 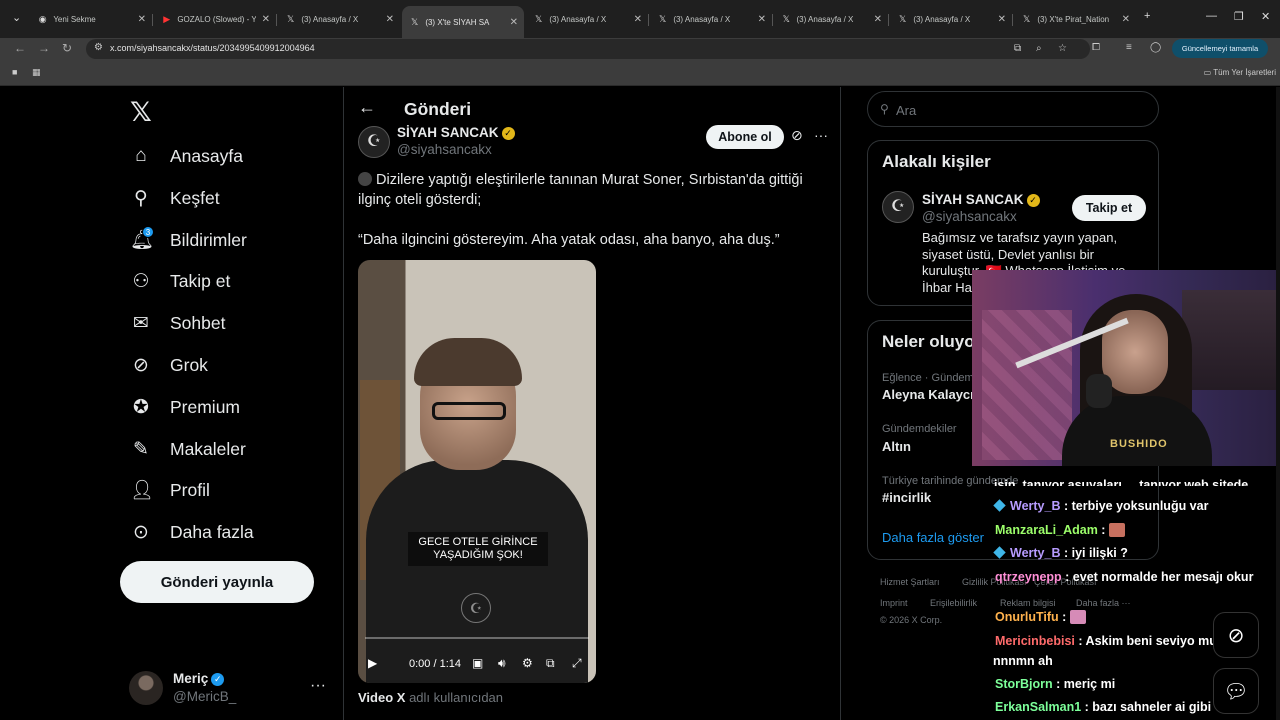 What do you see at coordinates (217, 582) in the screenshot?
I see `post-button: Gönderi yayınla` at bounding box center [217, 582].